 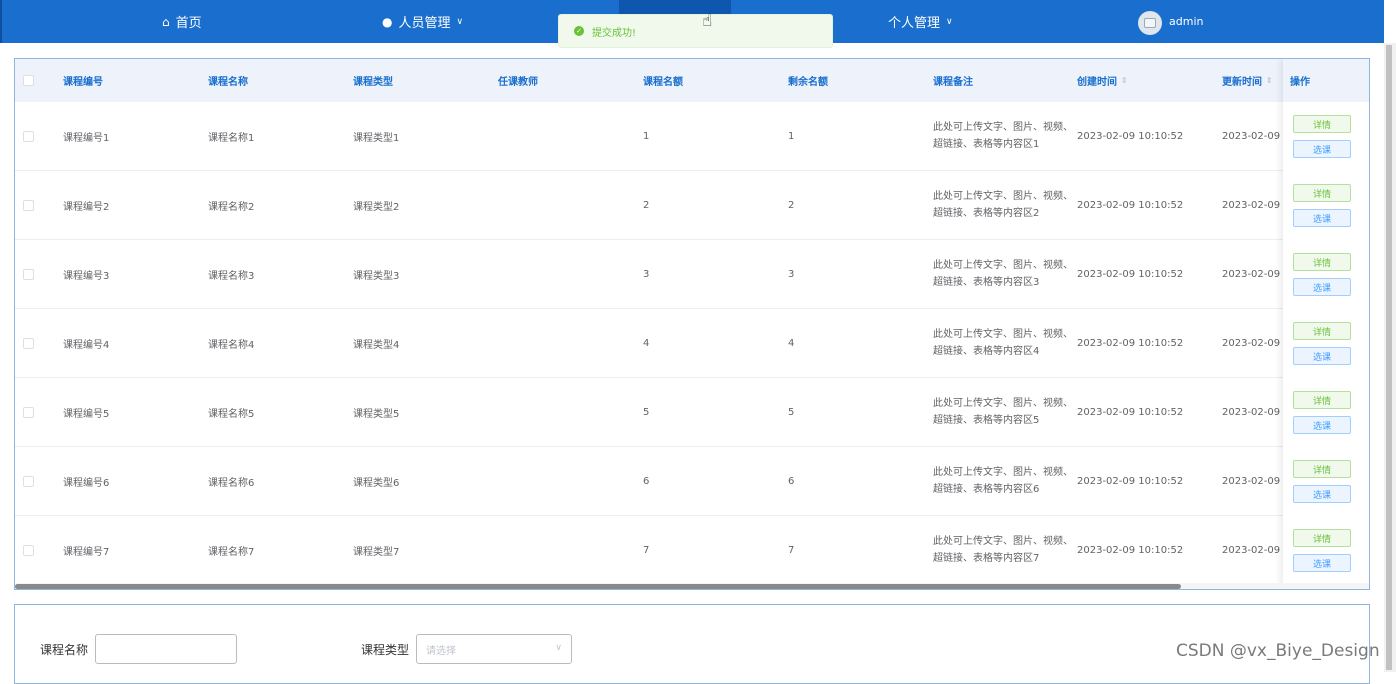 I want to click on cell-quota: 7, so click(x=646, y=550).